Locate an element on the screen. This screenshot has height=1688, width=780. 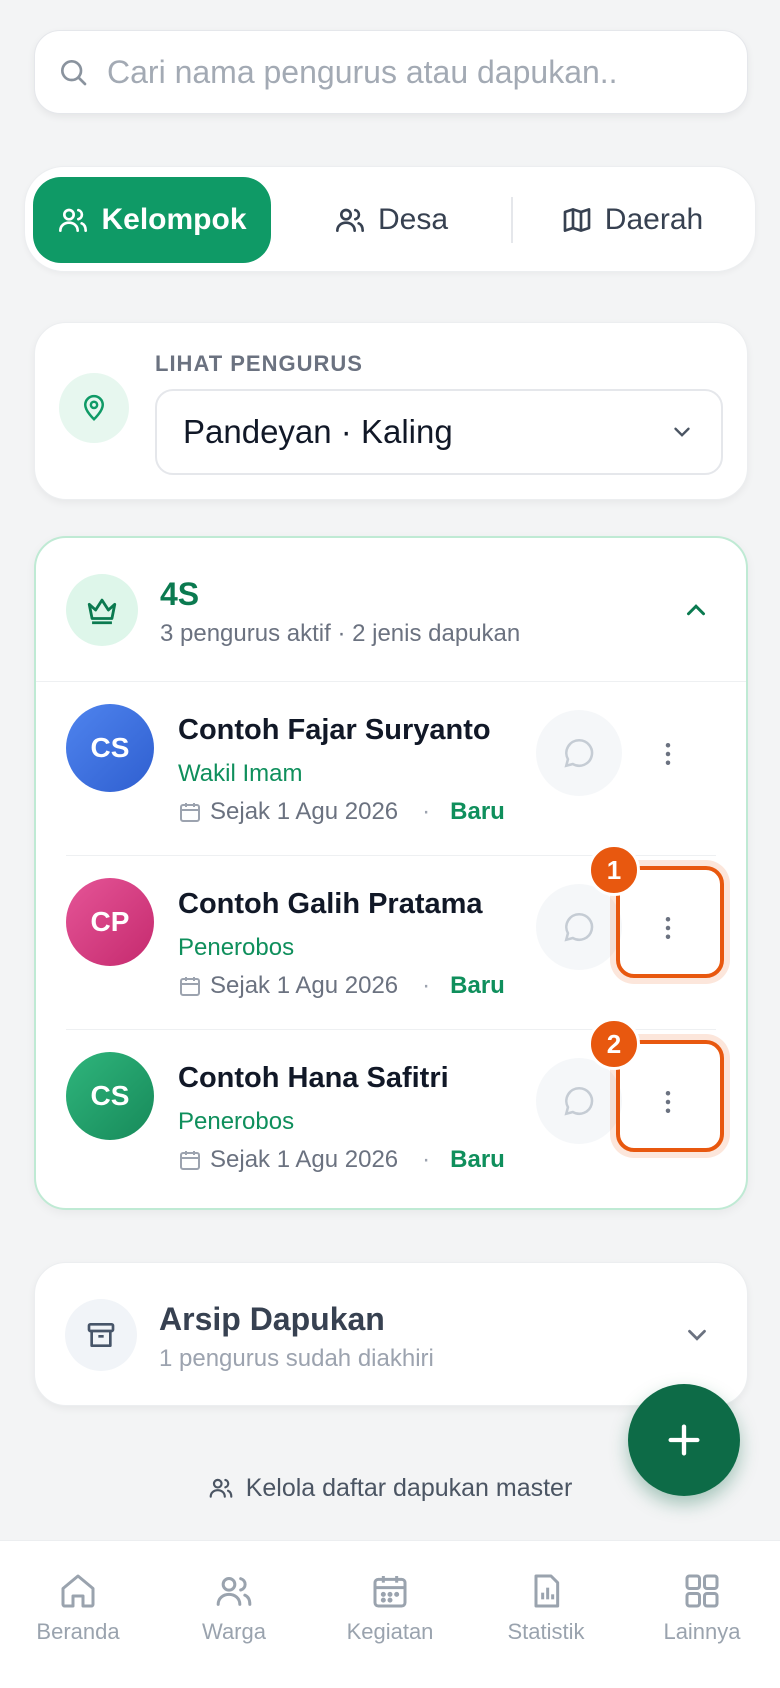
group-header: 4S 3 pengurus aktif · 2 jenis dapukan is located at coordinates (391, 610).